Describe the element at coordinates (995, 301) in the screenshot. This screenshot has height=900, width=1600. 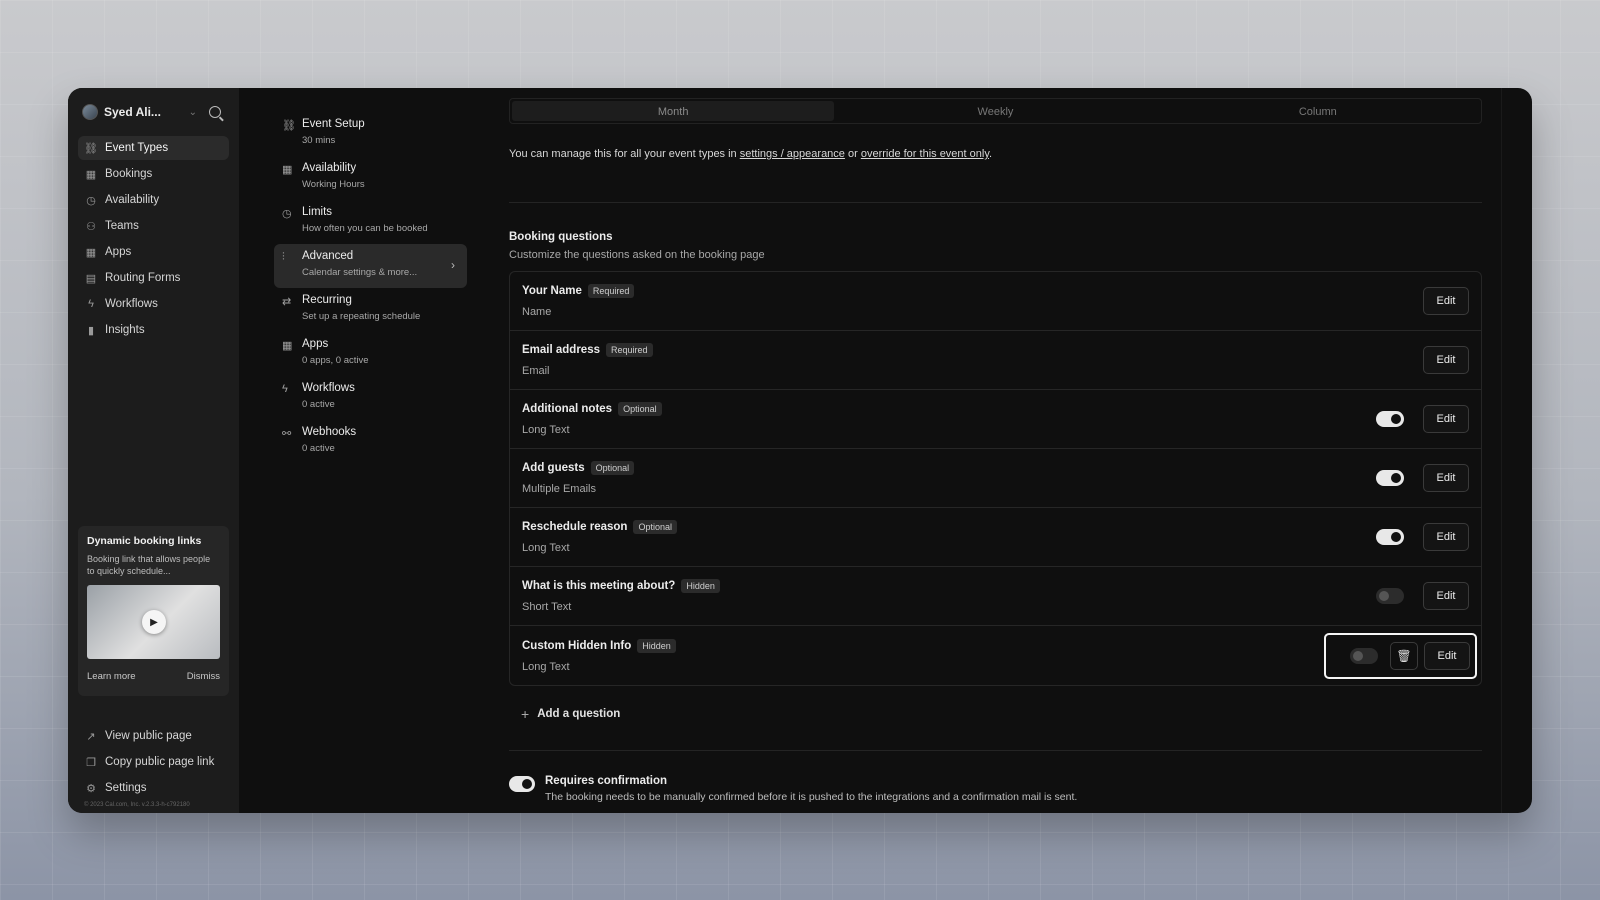
I see `question-row: Your Name Required Name Edit` at that location.